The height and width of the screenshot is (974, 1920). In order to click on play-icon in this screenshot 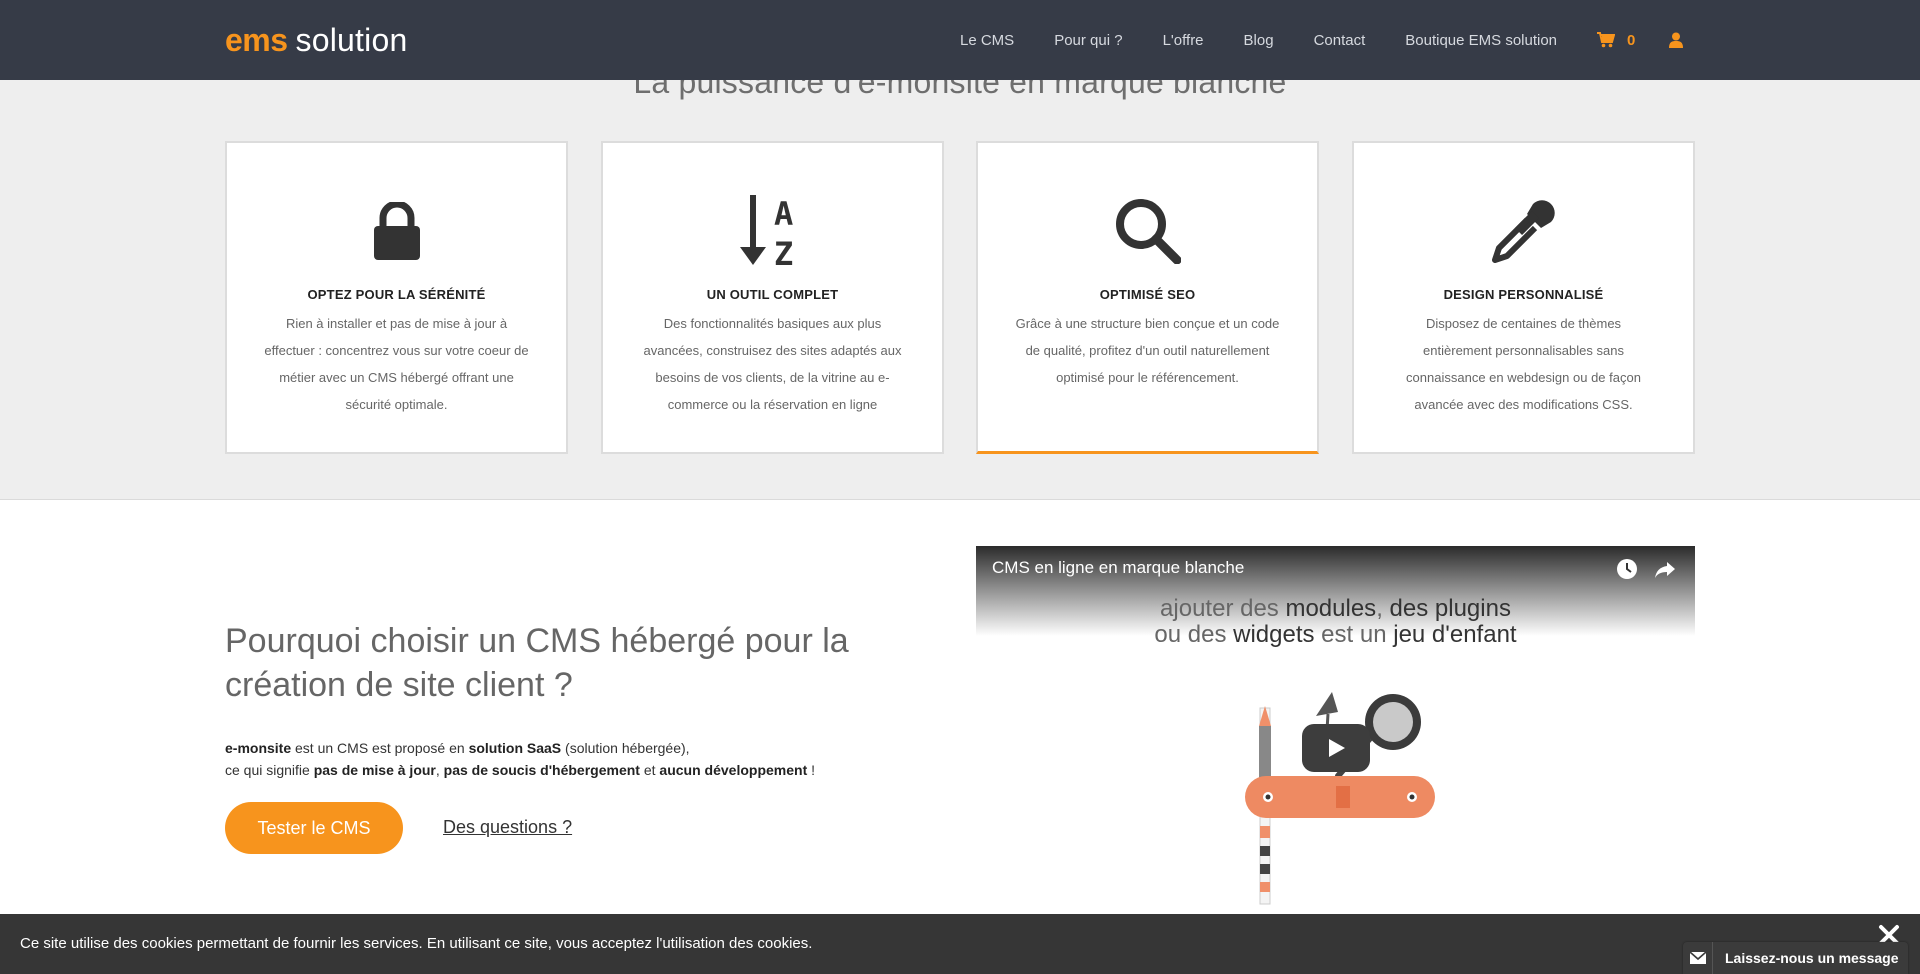, I will do `click(1337, 748)`.